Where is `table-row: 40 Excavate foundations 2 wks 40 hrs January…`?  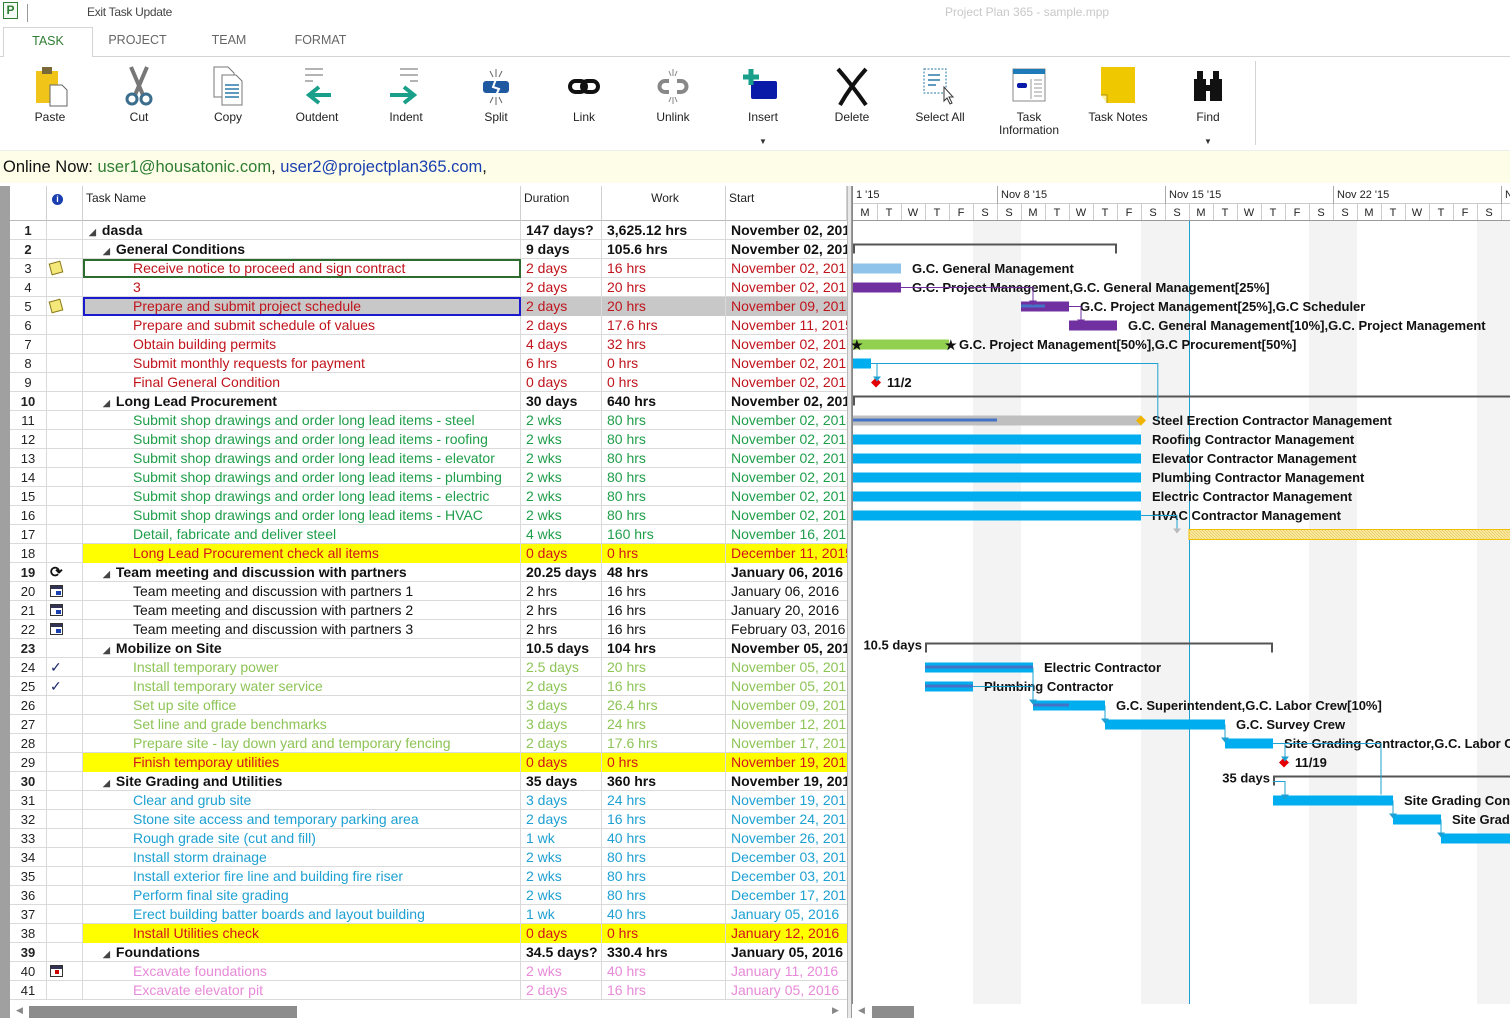 table-row: 40 Excavate foundations 2 wks 40 hrs January… is located at coordinates (428, 971).